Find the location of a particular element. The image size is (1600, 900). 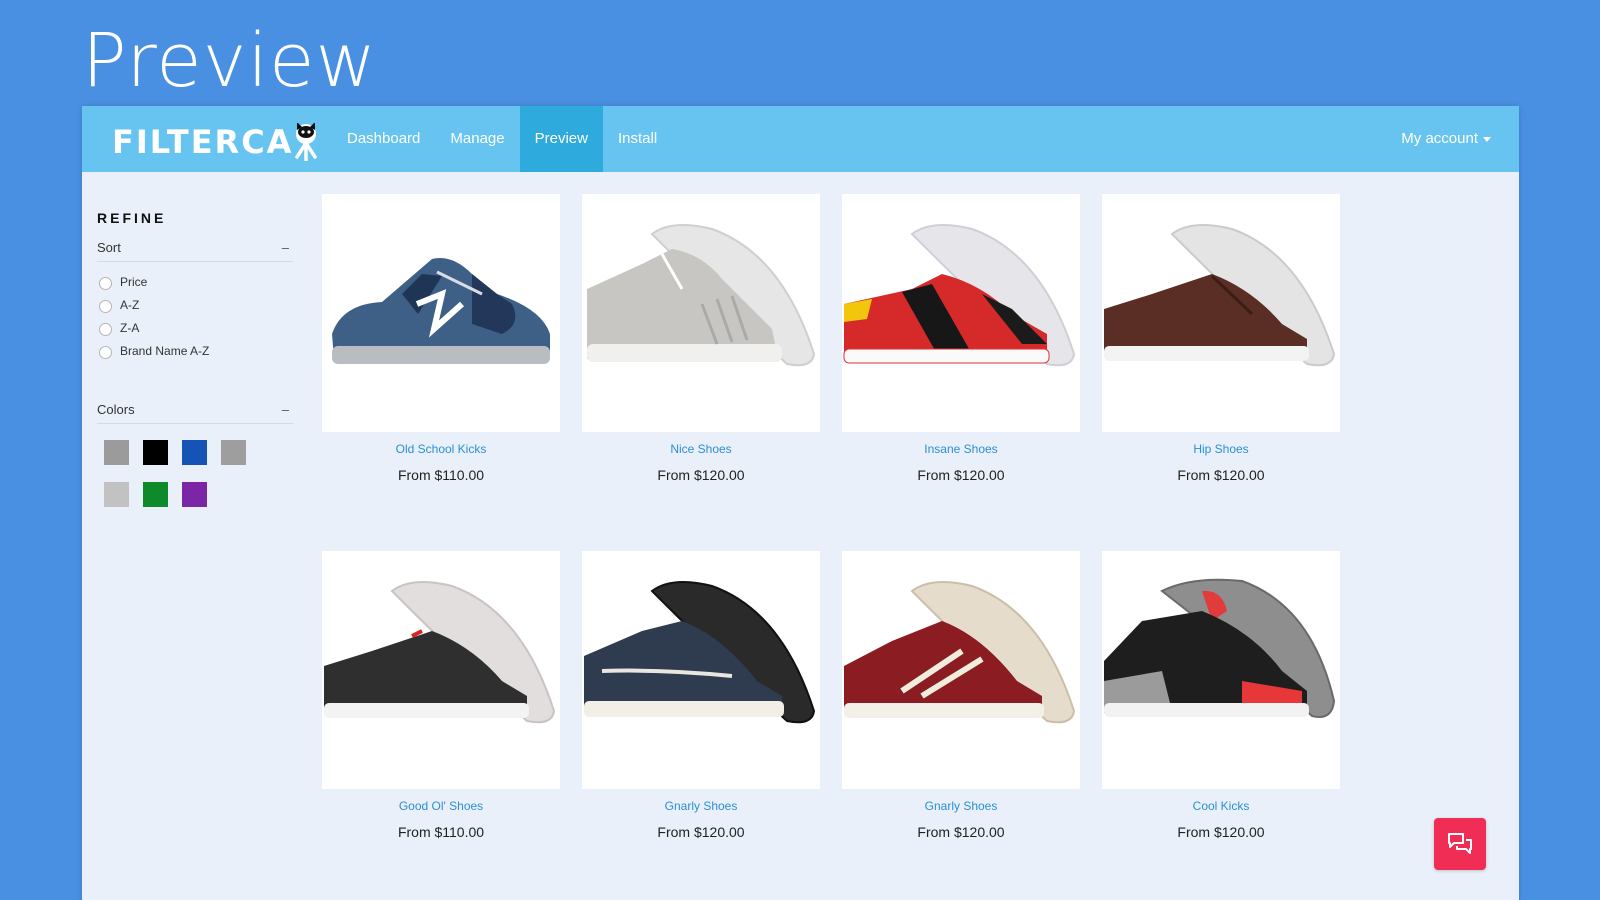

slide-title: Preview is located at coordinates (230, 61).